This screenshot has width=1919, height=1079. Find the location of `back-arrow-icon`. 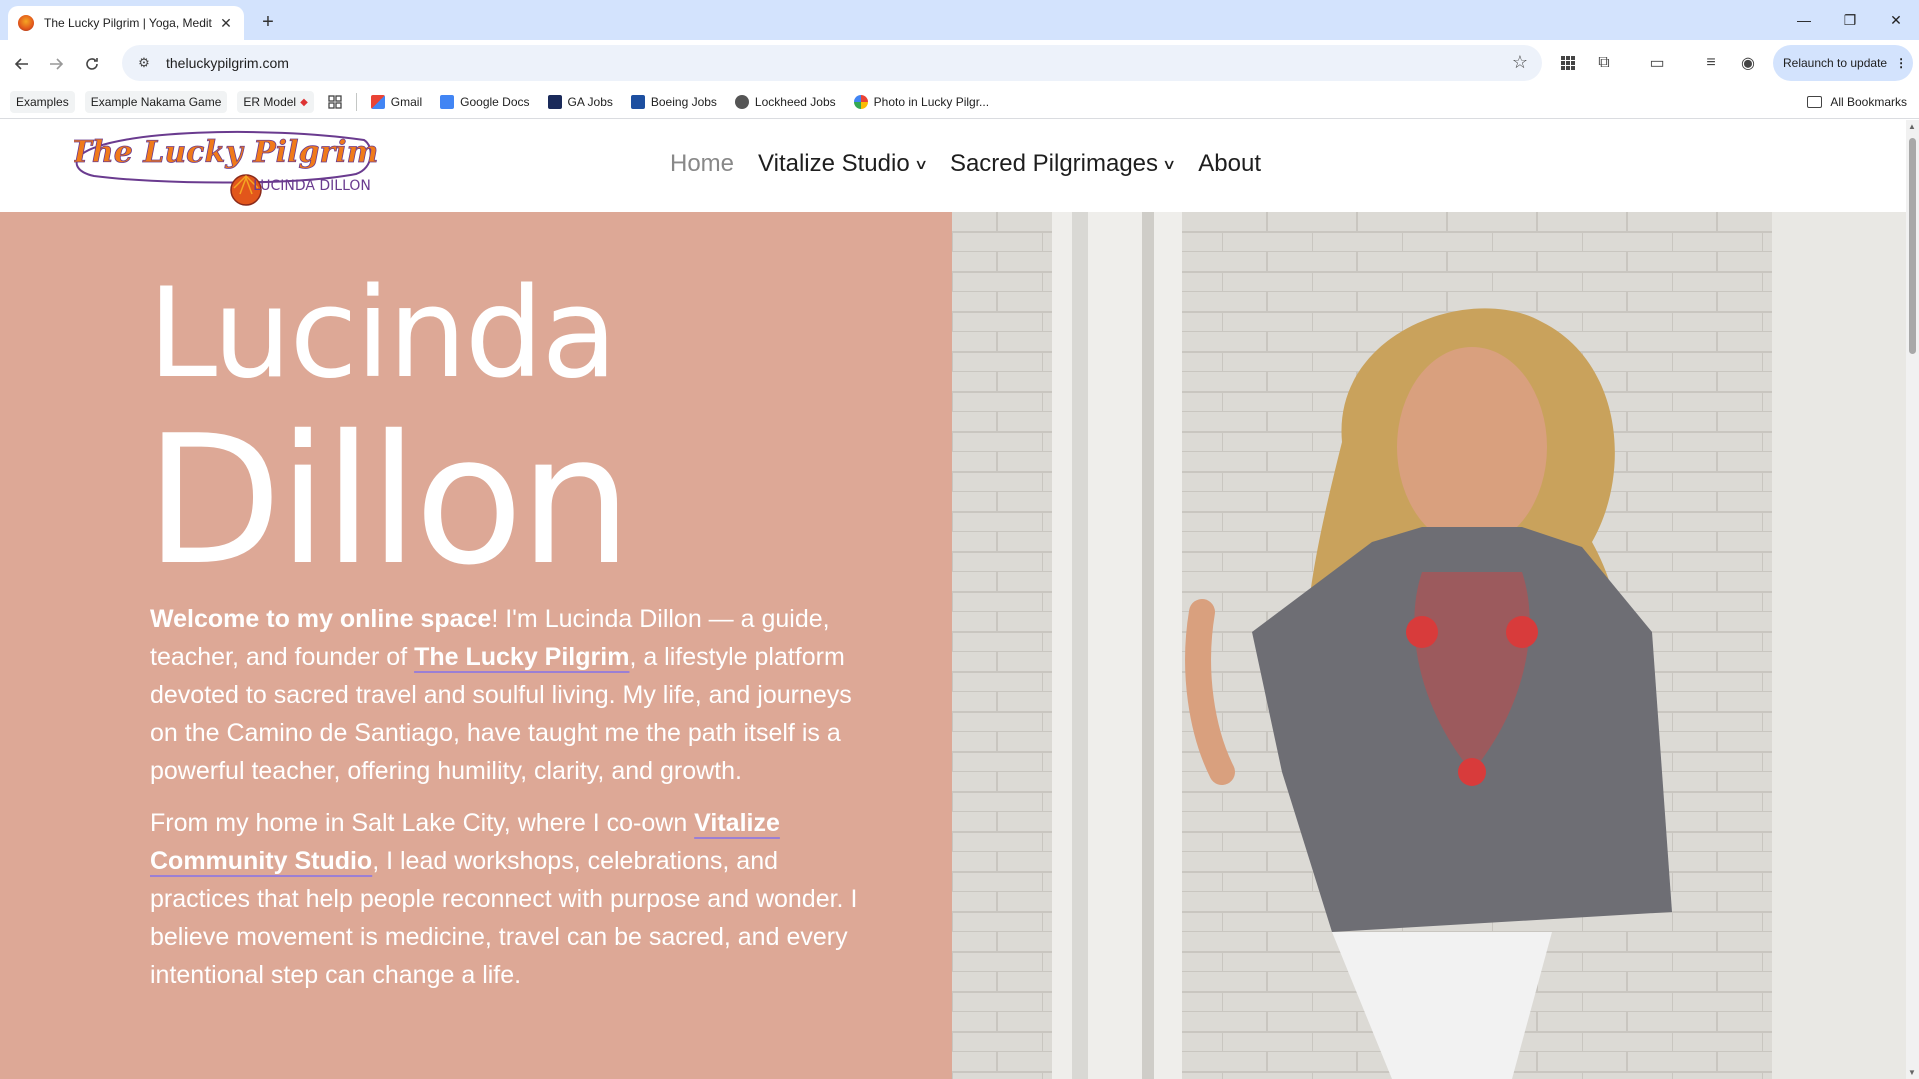

back-arrow-icon is located at coordinates (21, 64).